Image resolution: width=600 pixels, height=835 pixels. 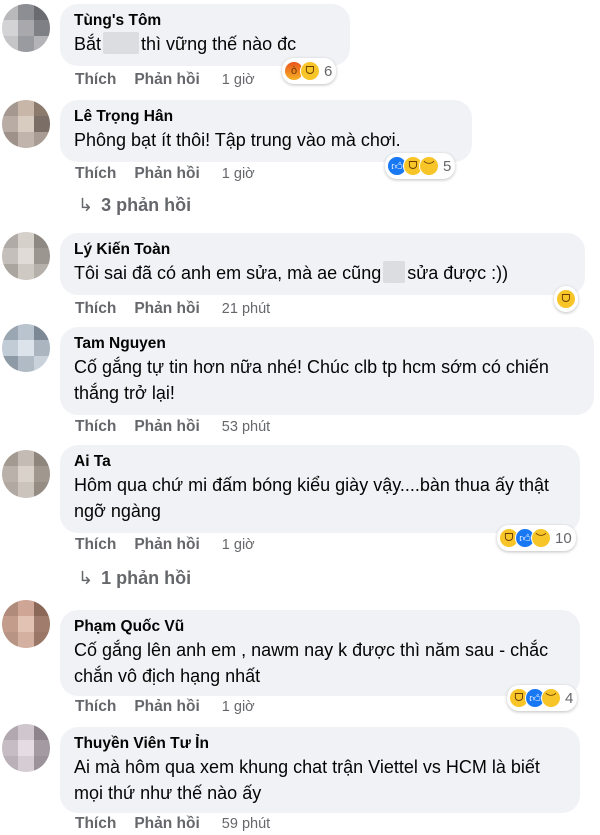 What do you see at coordinates (146, 205) in the screenshot?
I see `replies-count-label: 3 phản hồi` at bounding box center [146, 205].